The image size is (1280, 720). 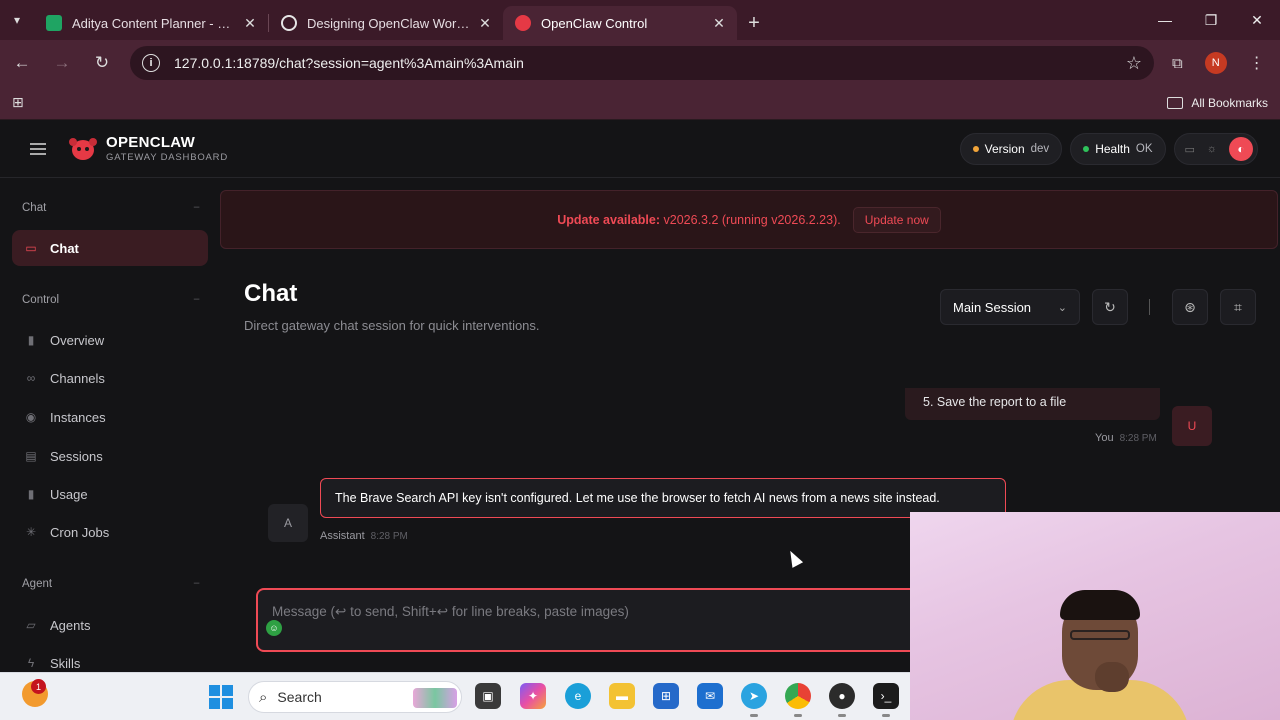 What do you see at coordinates (111, 300) in the screenshot?
I see `sidebar-section-control: Control −` at bounding box center [111, 300].